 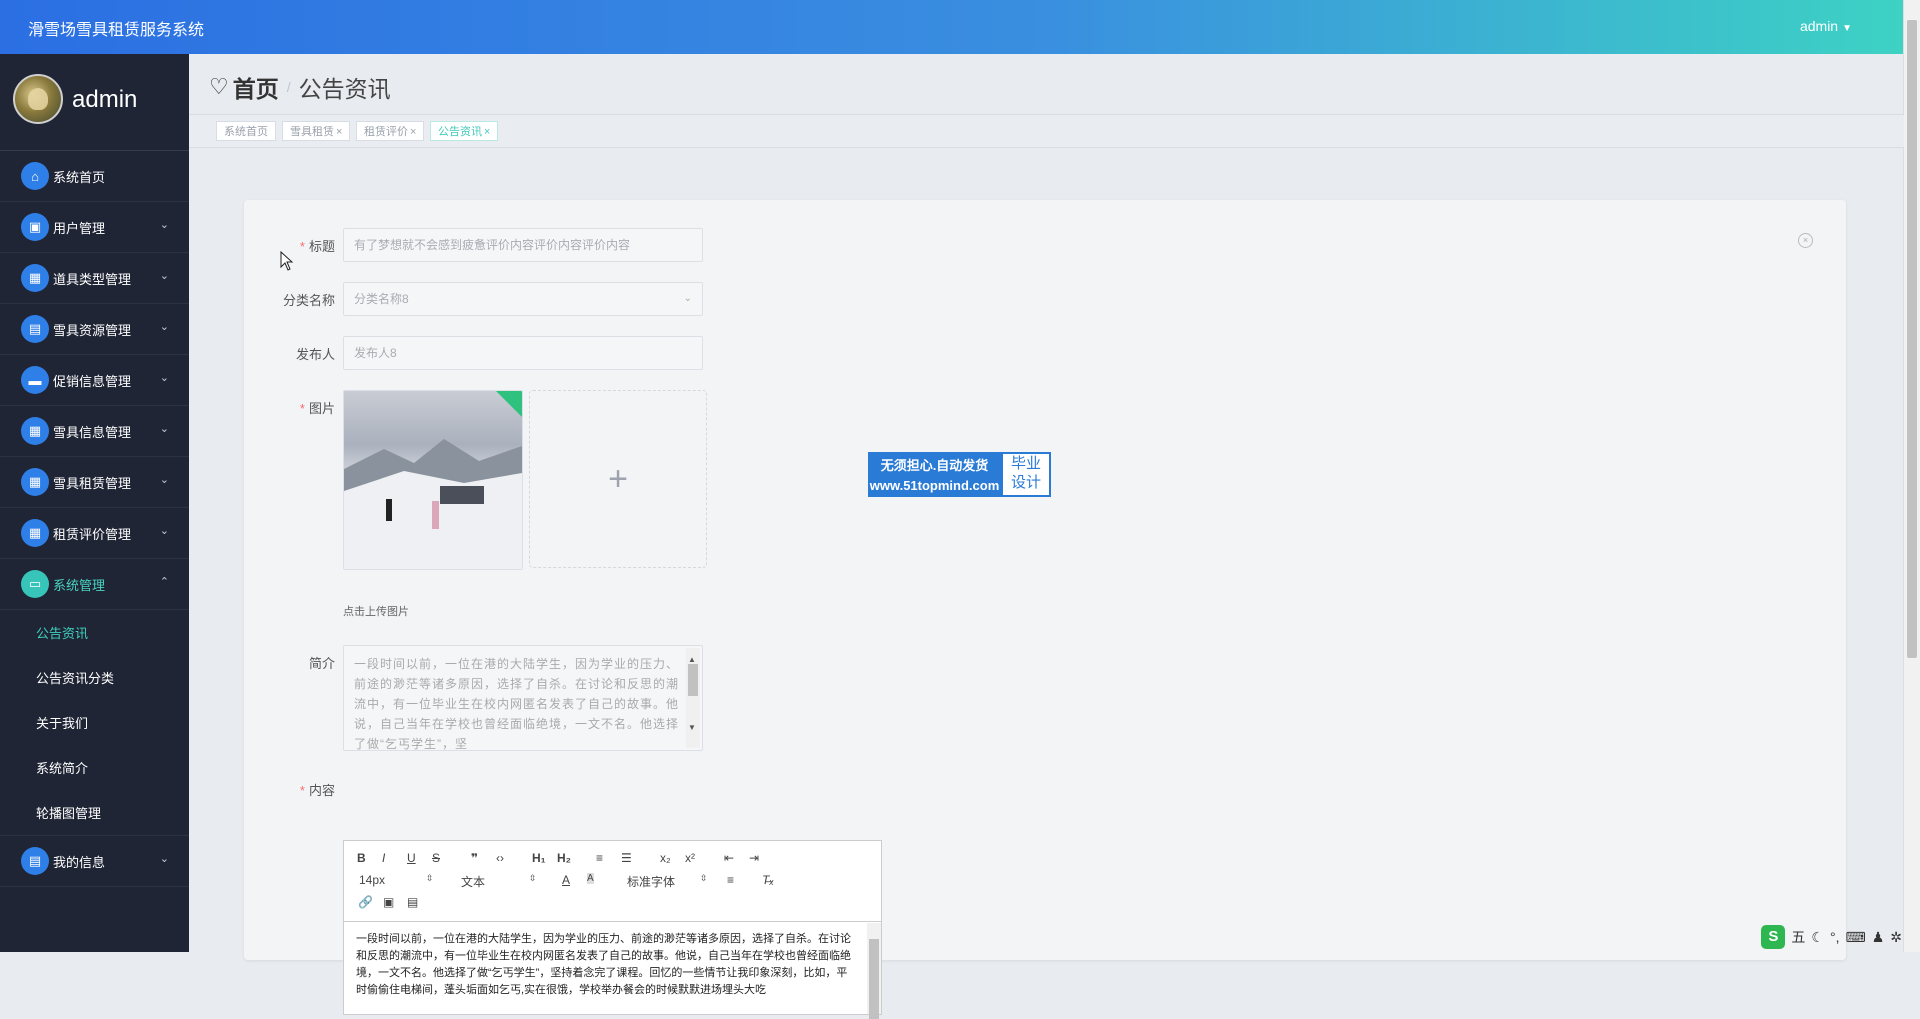 What do you see at coordinates (1847, 28) in the screenshot?
I see `caret-down-icon: ▼` at bounding box center [1847, 28].